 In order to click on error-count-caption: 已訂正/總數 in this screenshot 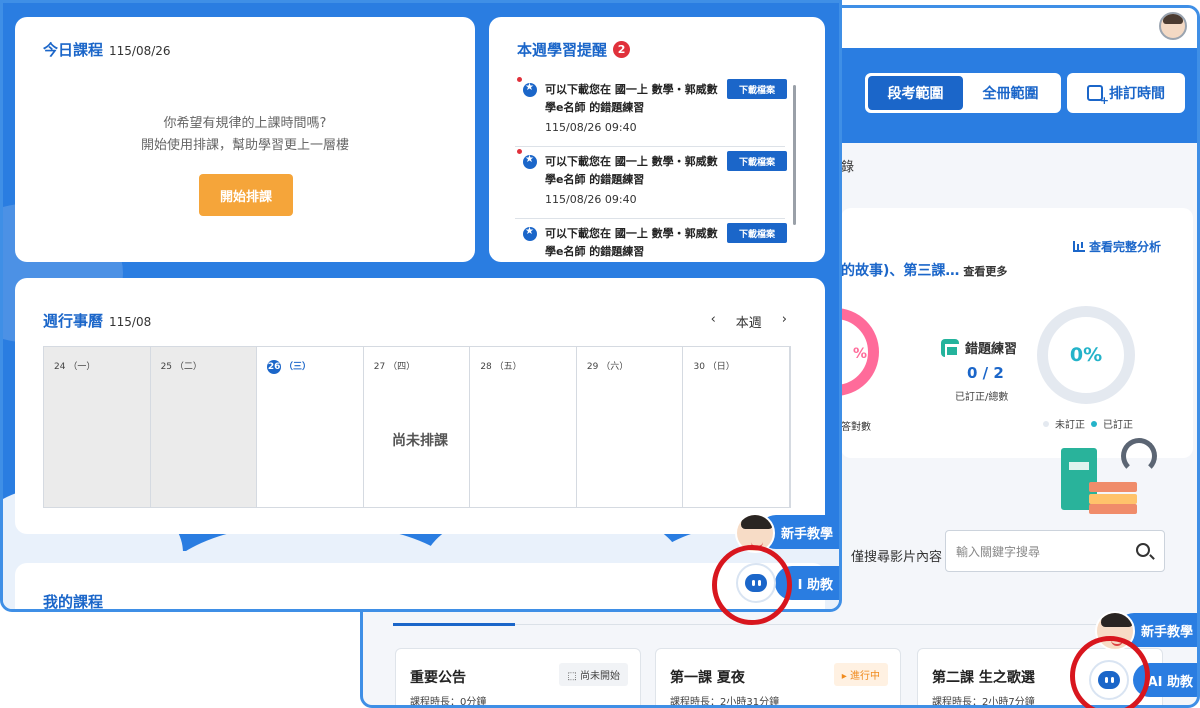, I will do `click(982, 397)`.